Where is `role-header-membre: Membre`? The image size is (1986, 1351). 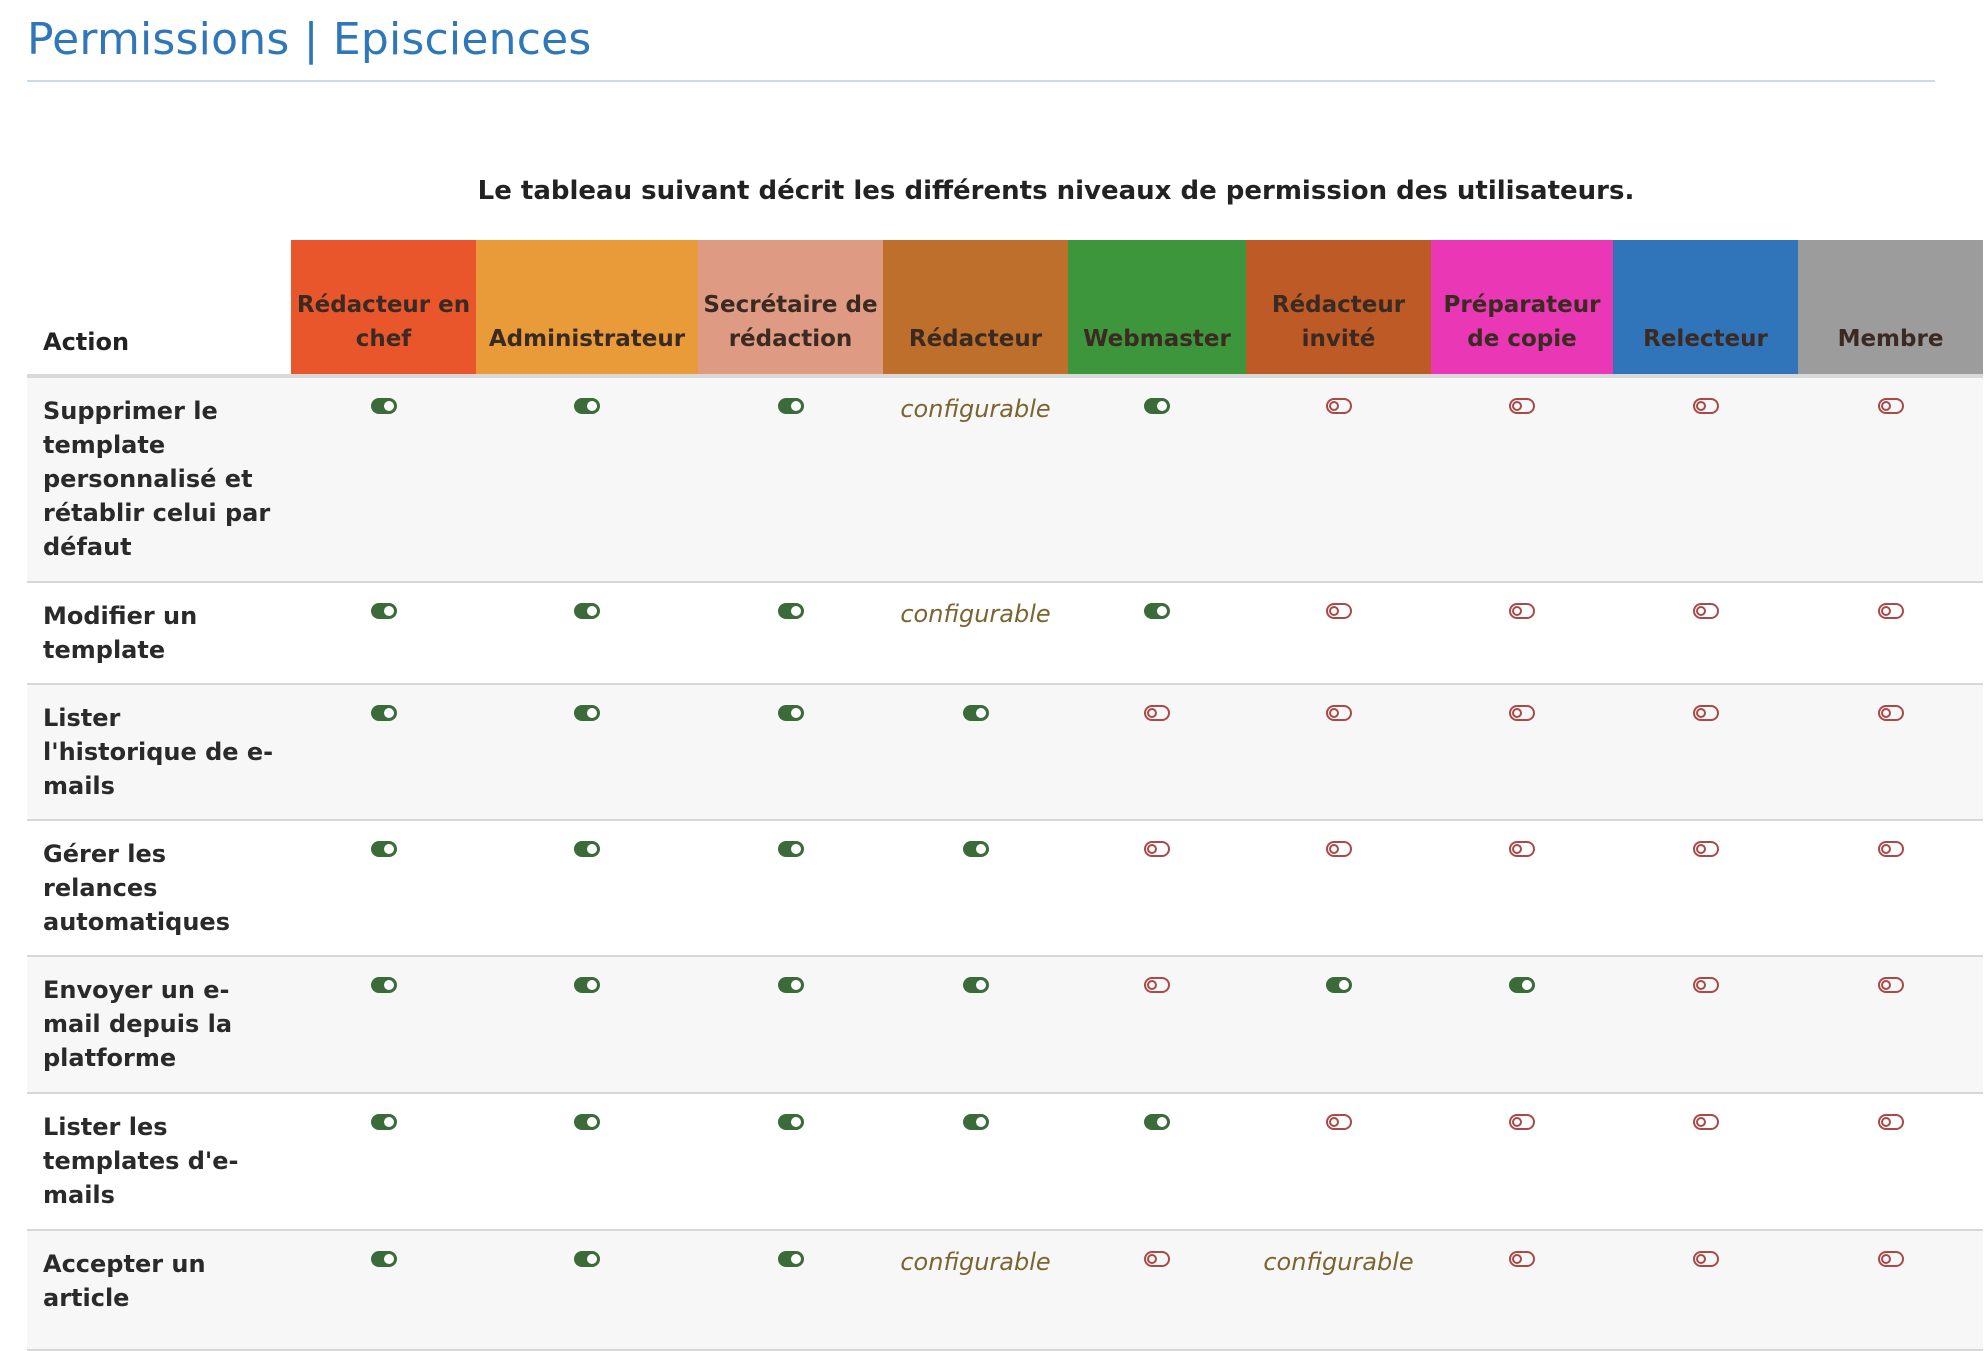 role-header-membre: Membre is located at coordinates (1890, 309).